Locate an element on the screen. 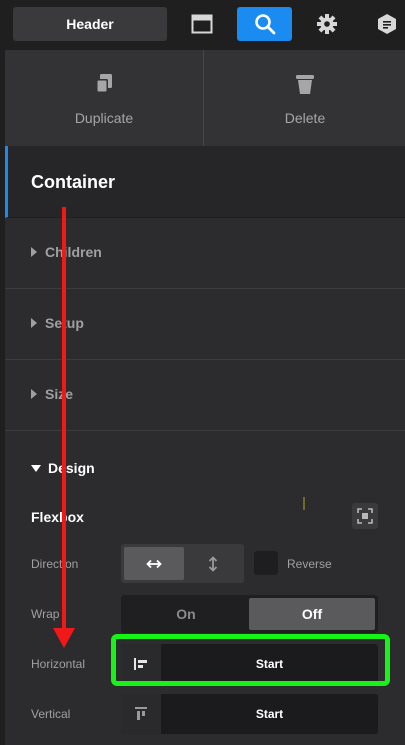 This screenshot has width=405, height=745. duplicate-label: Duplicate is located at coordinates (104, 118).